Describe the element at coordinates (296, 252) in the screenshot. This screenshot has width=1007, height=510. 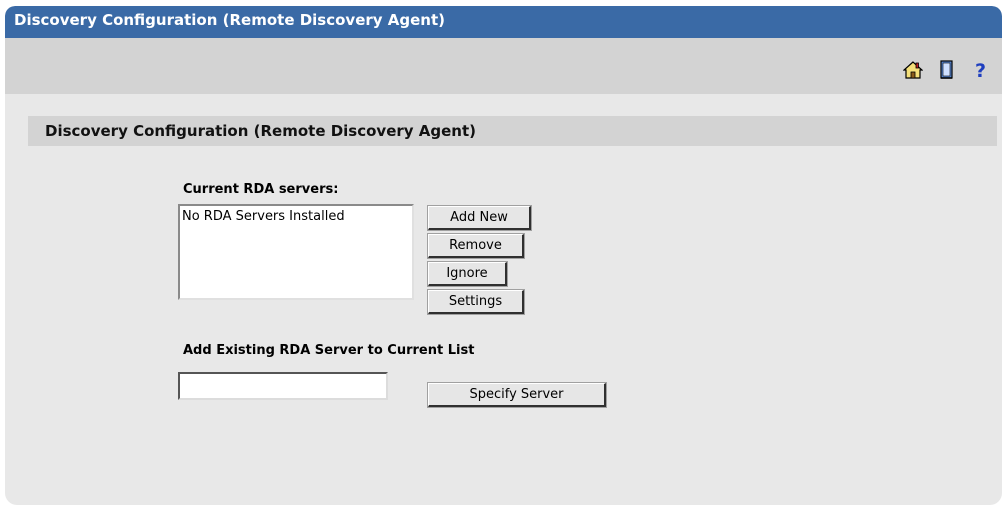
I see `rda-server-list: No RDA Servers Installed` at that location.